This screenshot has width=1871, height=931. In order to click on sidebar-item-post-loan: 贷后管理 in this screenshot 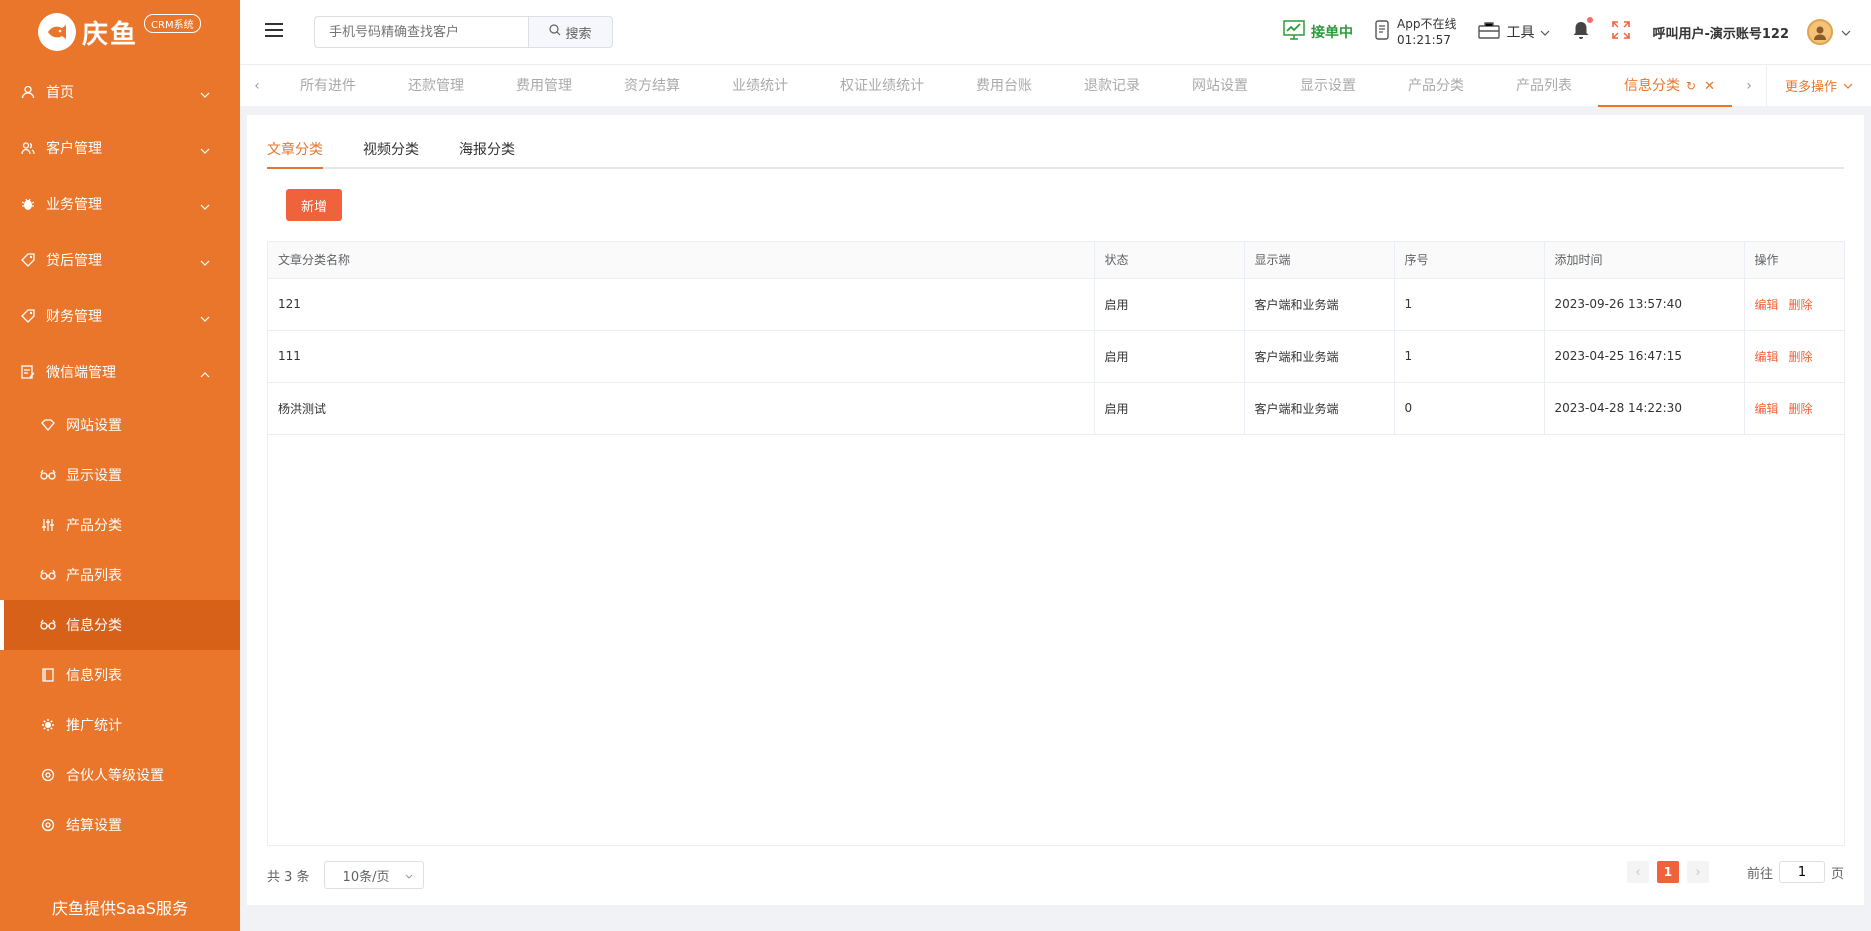, I will do `click(120, 260)`.